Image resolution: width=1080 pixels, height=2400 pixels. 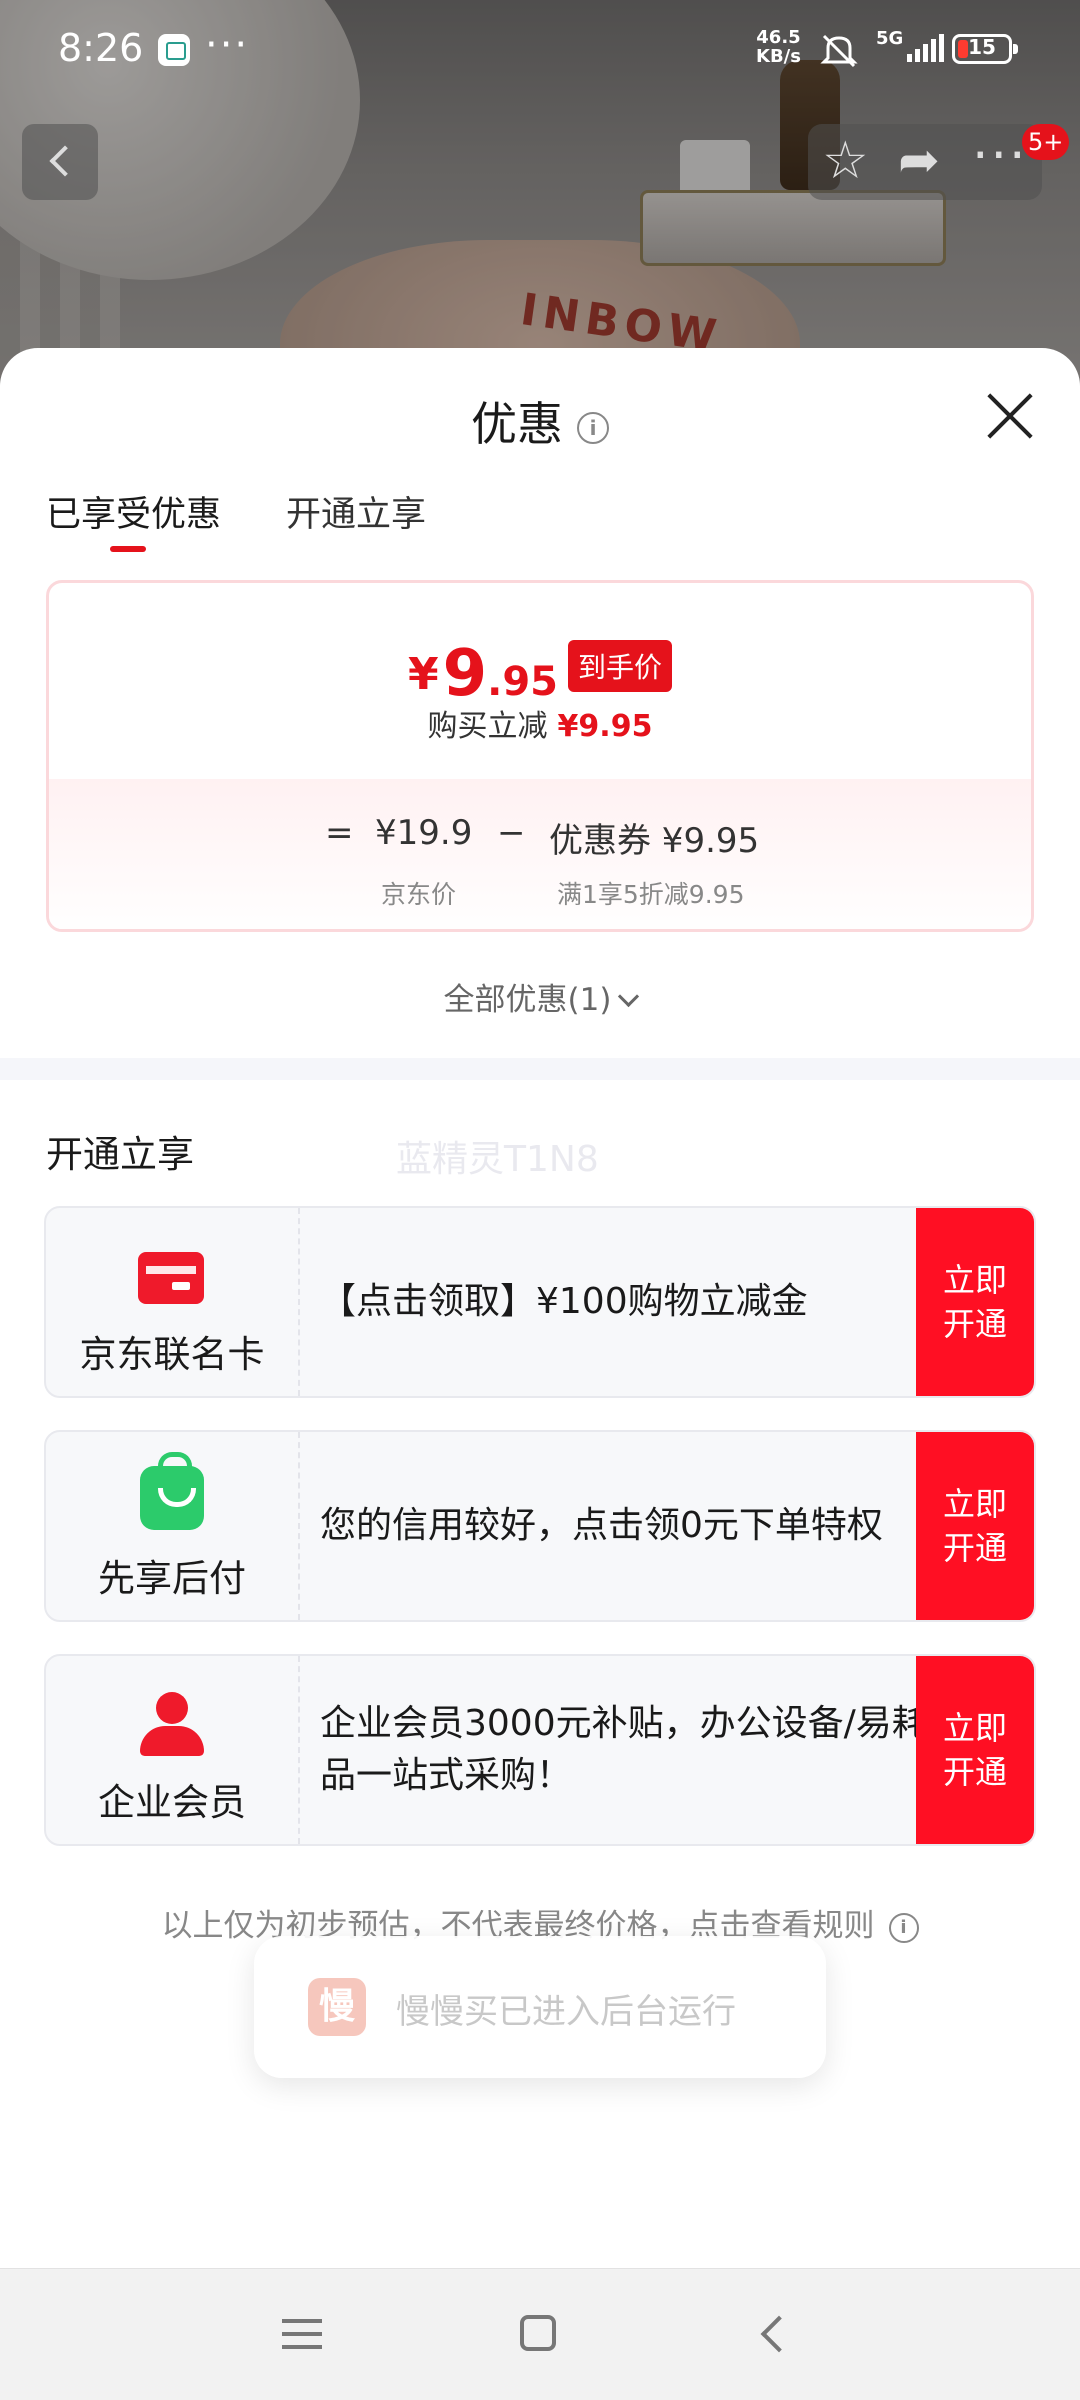 What do you see at coordinates (339, 833) in the screenshot?
I see `equals-sign: =` at bounding box center [339, 833].